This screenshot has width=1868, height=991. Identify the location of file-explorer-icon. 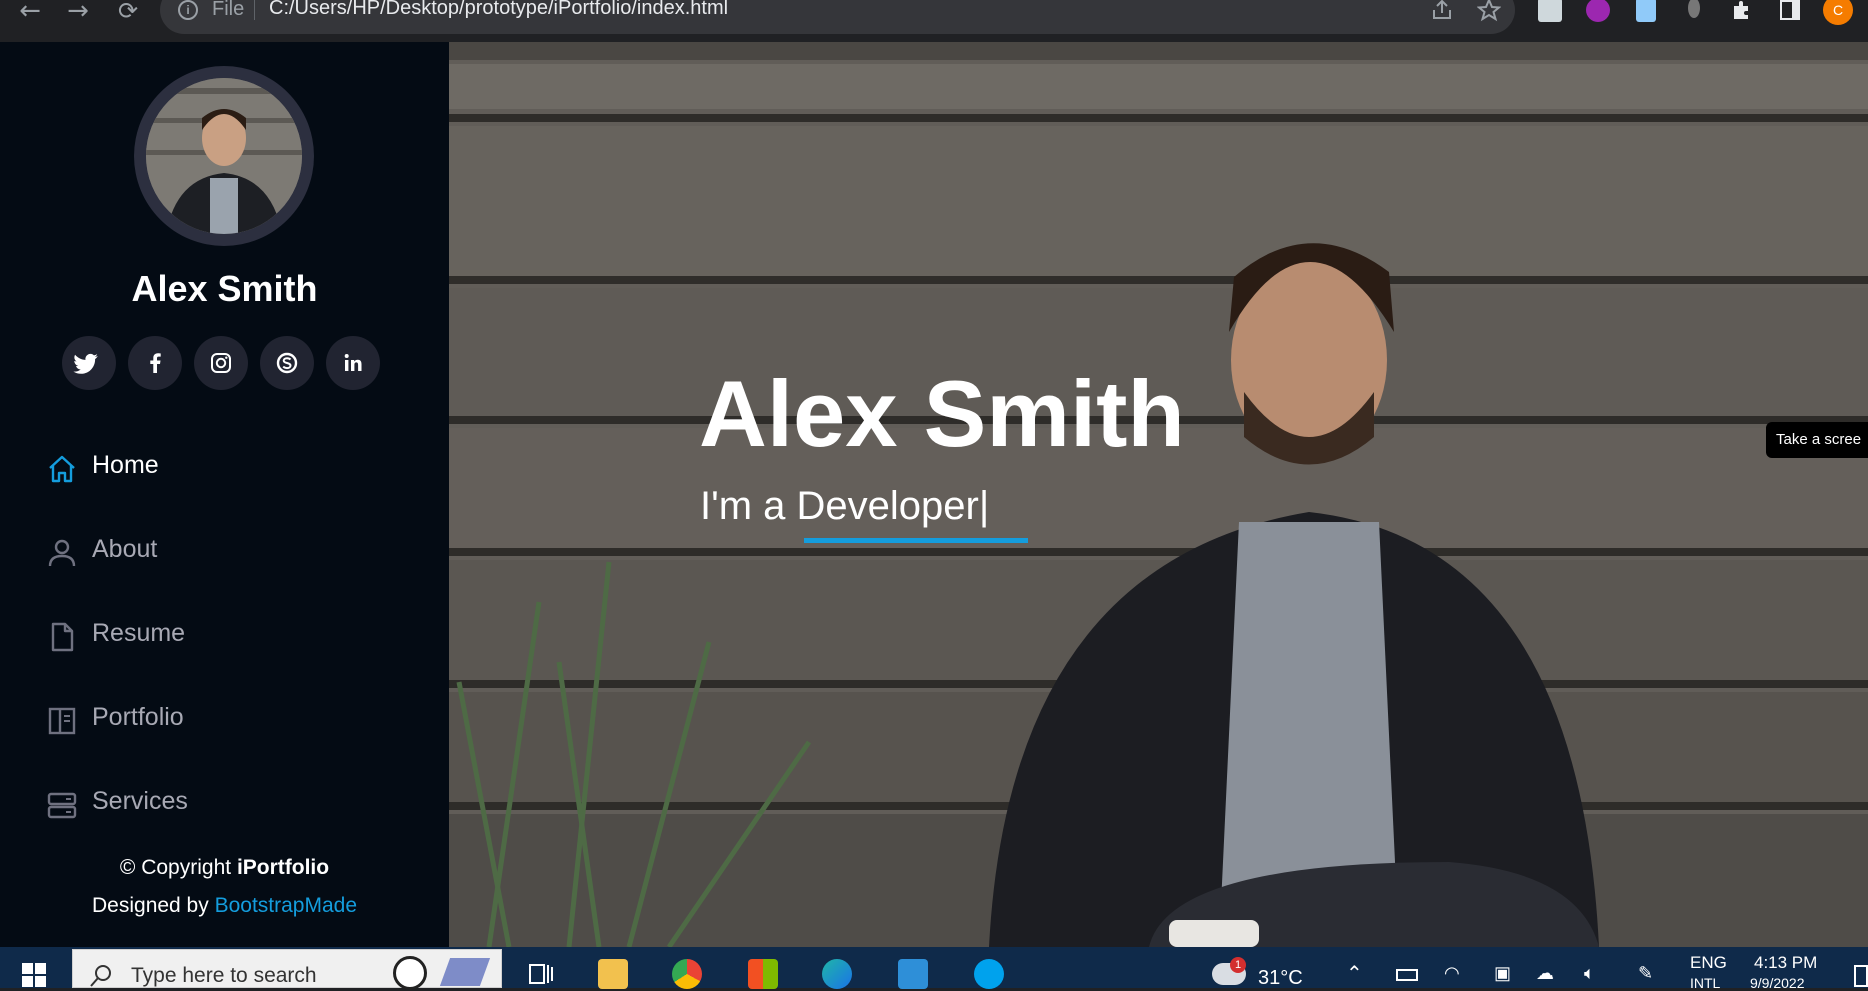
(613, 974).